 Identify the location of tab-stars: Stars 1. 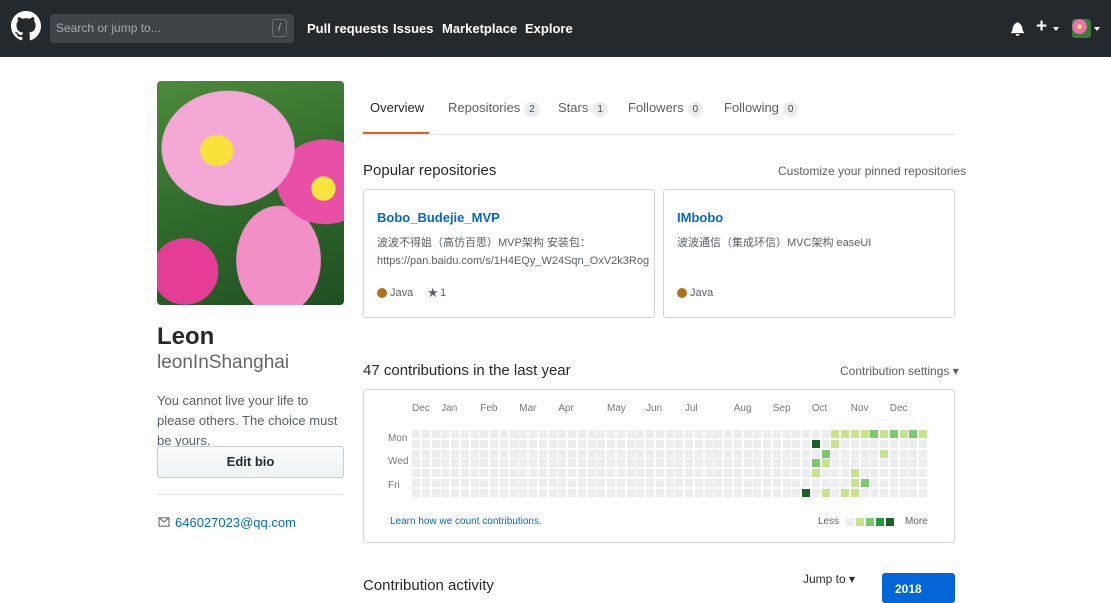
(583, 108).